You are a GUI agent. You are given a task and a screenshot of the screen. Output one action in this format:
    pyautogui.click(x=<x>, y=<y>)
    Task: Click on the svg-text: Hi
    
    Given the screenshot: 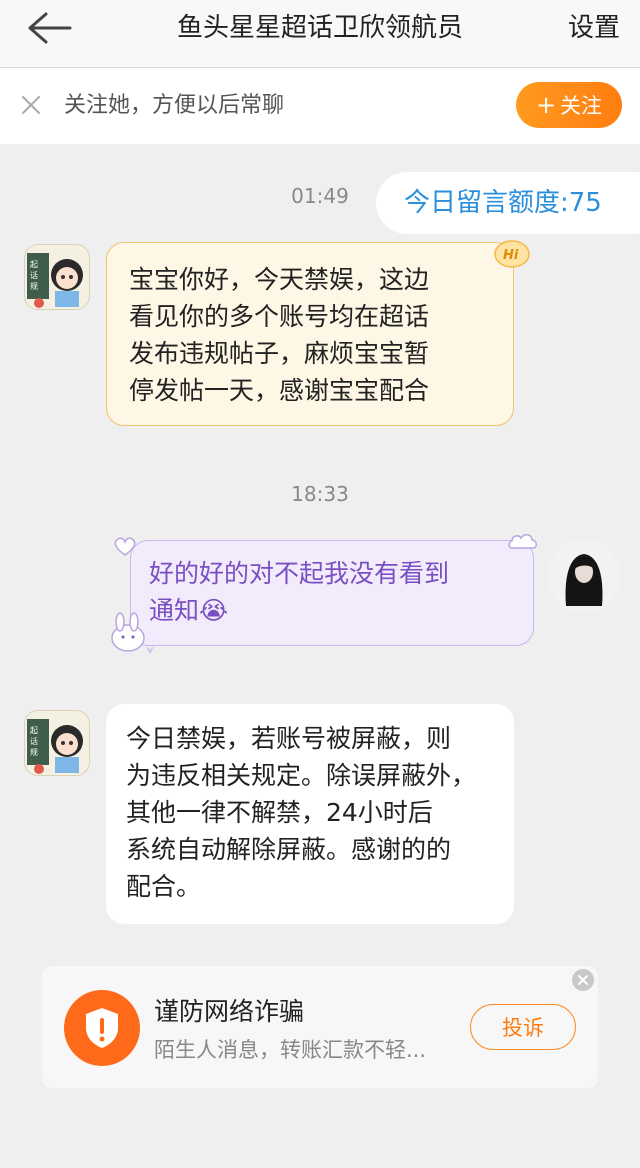 What is the action you would take?
    pyautogui.click(x=511, y=255)
    